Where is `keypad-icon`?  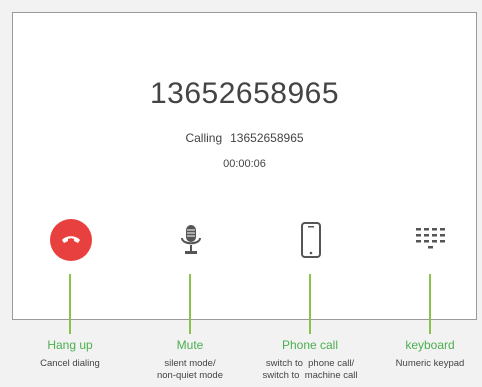 keypad-icon is located at coordinates (430, 238).